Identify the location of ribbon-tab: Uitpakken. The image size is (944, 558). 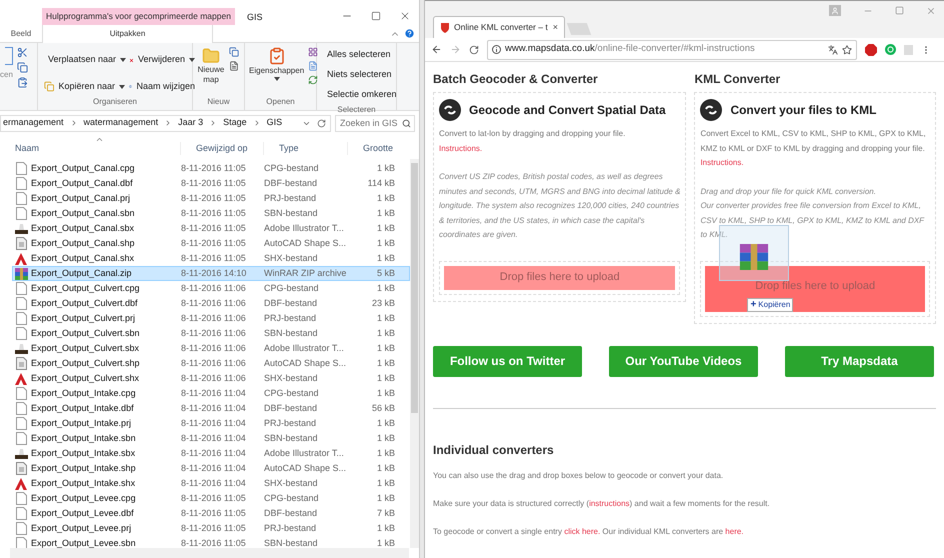
(127, 34).